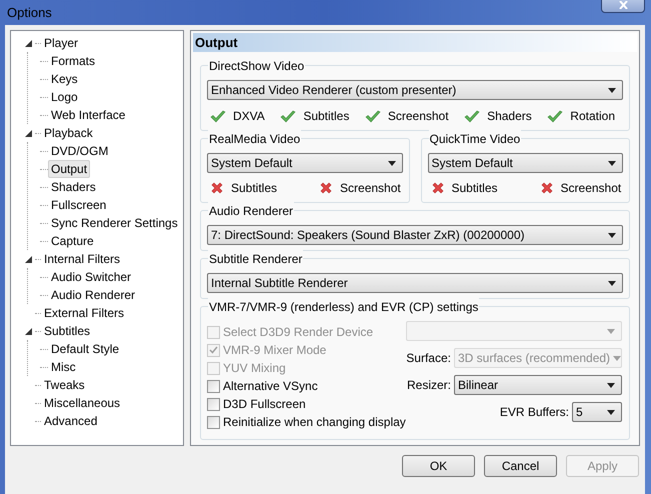 The width and height of the screenshot is (651, 494). What do you see at coordinates (82, 259) in the screenshot?
I see `tree-item: Internal Filters` at bounding box center [82, 259].